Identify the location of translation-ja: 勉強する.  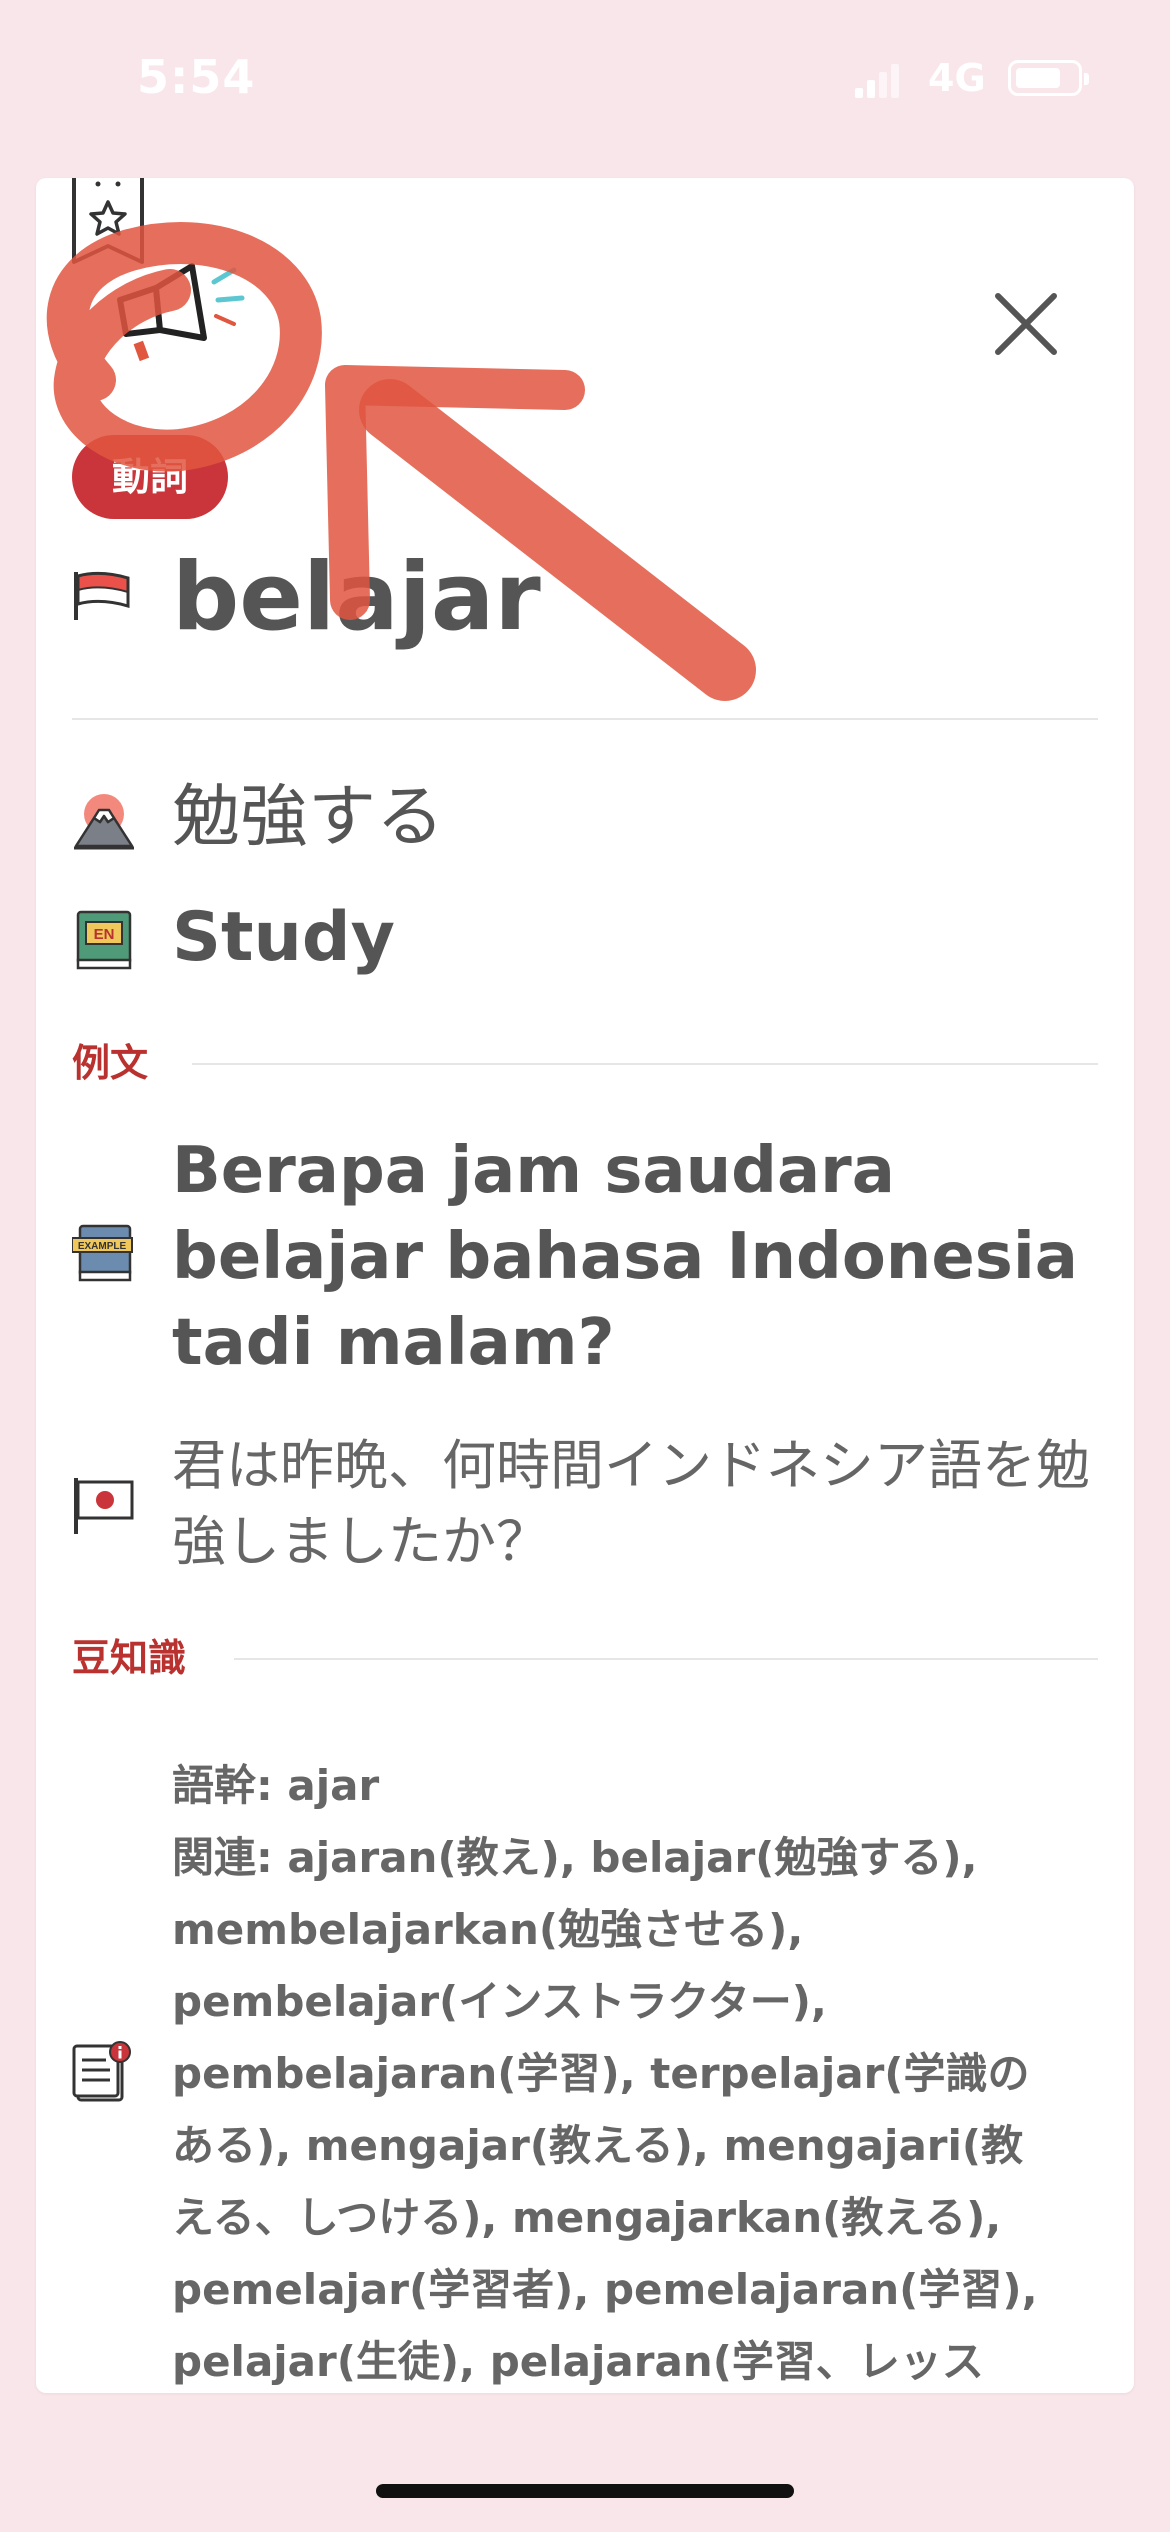
(308, 817).